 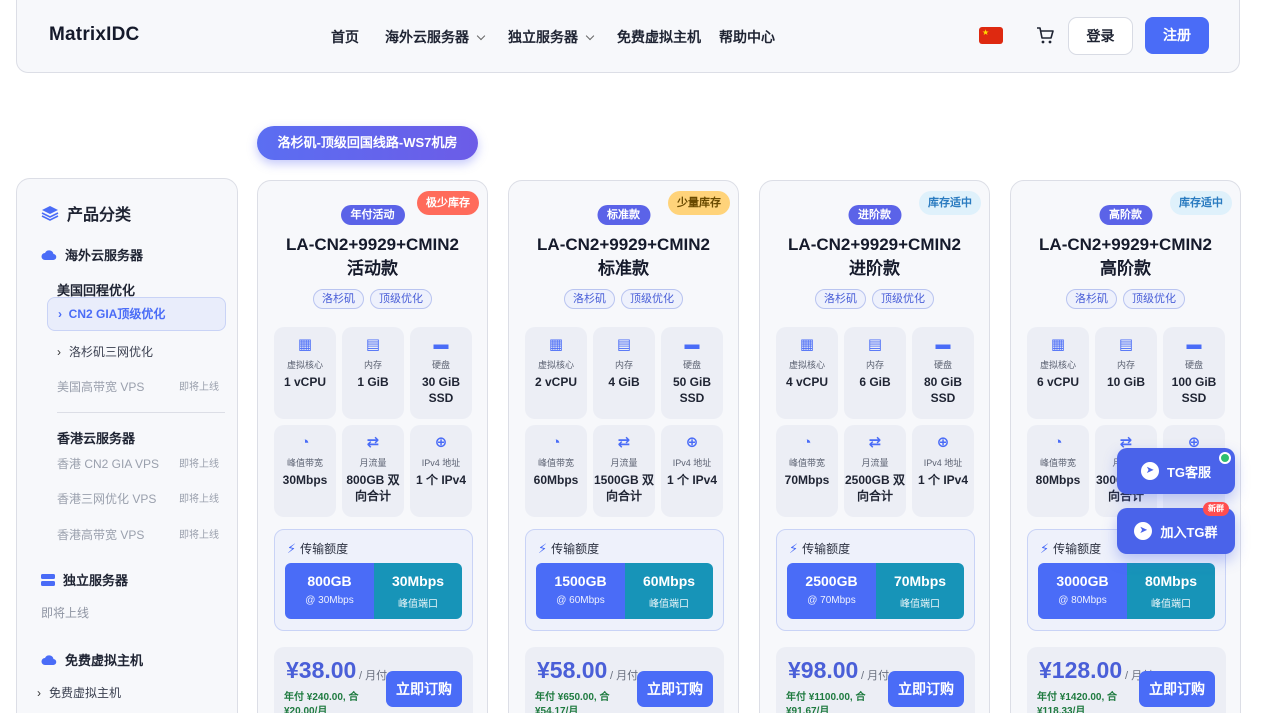 What do you see at coordinates (292, 548) in the screenshot?
I see `lightning-icon: ⚡` at bounding box center [292, 548].